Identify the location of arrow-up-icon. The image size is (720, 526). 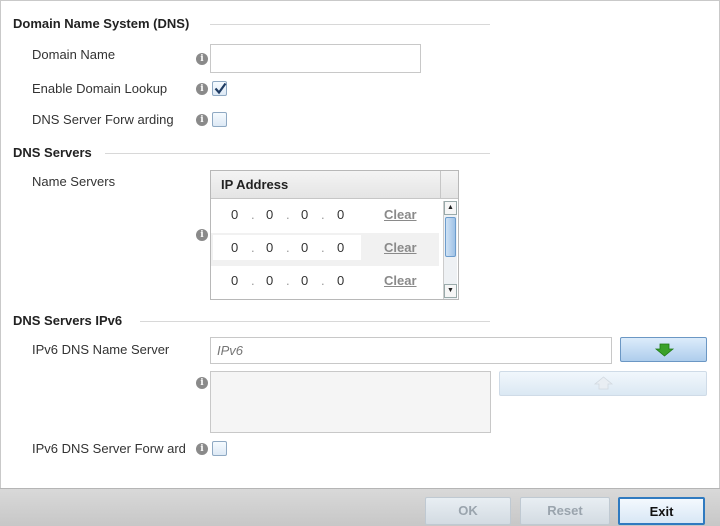
(603, 383).